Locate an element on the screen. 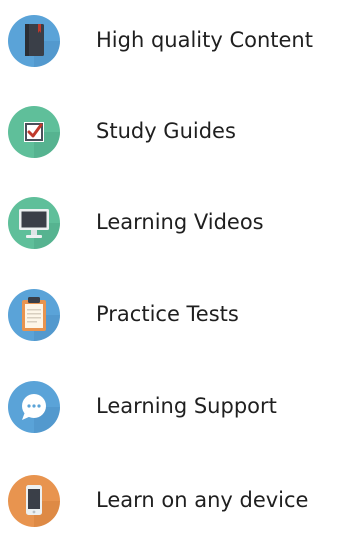 The height and width of the screenshot is (545, 340). feature-label: Practice Tests is located at coordinates (167, 314).